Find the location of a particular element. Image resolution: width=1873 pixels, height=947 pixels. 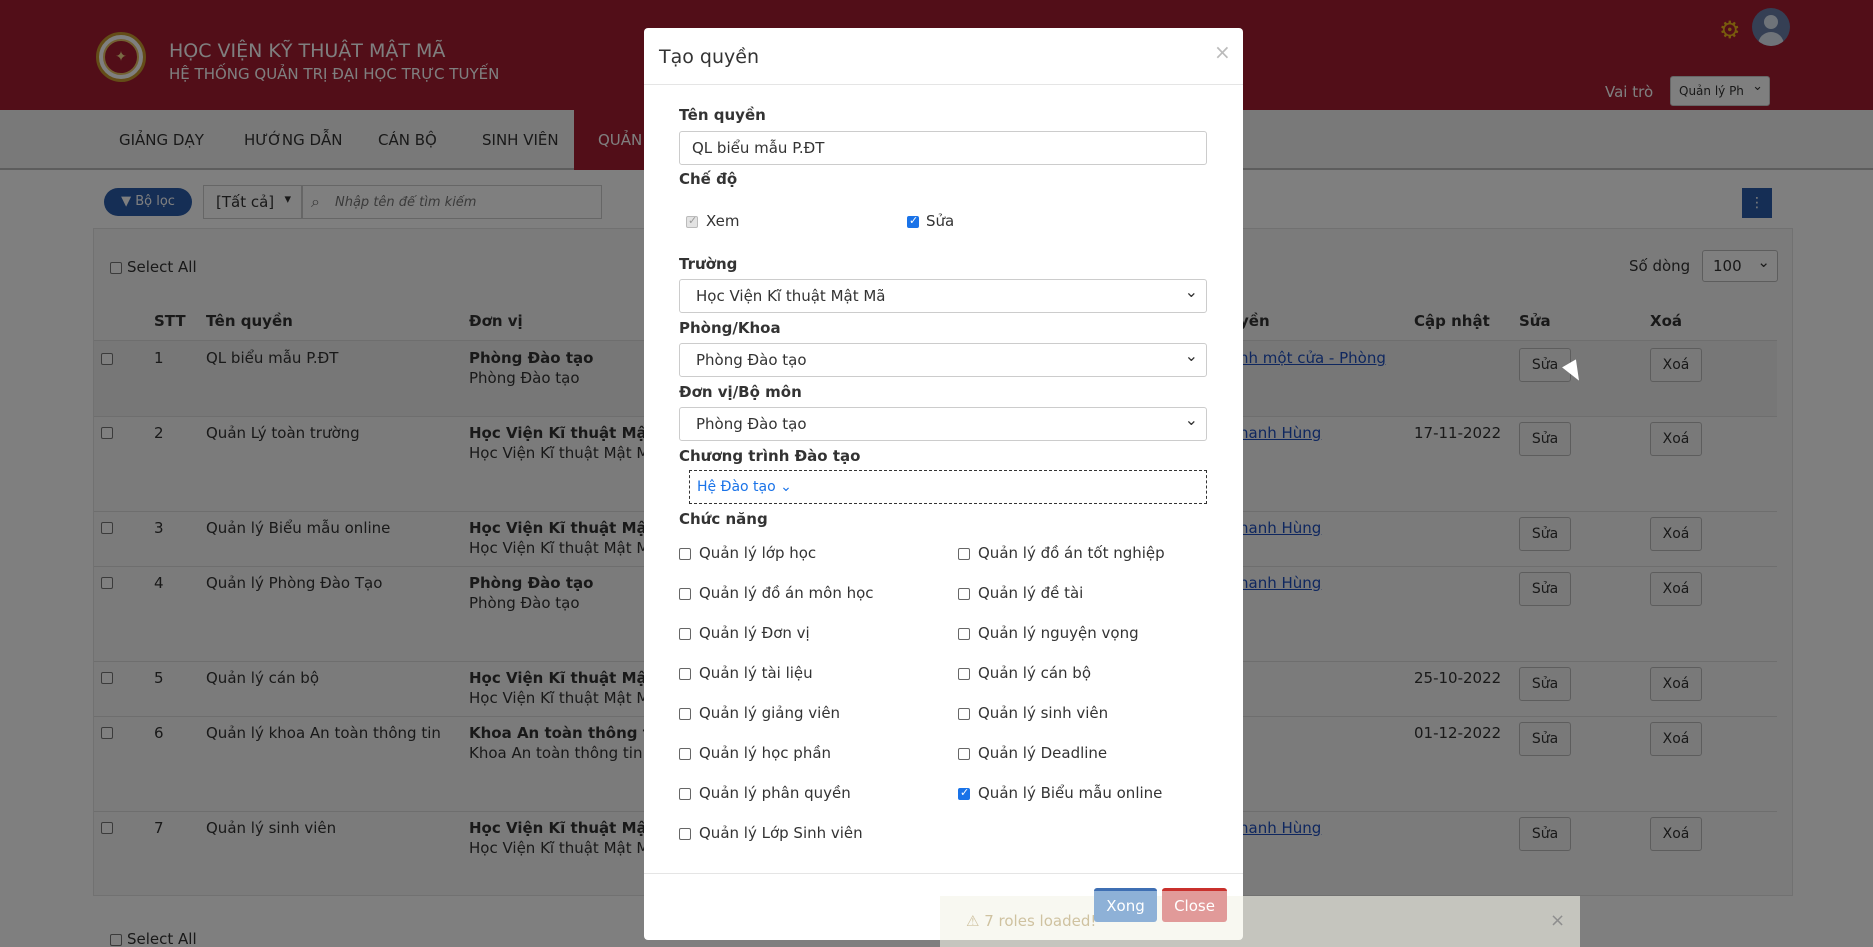

function-label: Quản lý học phần is located at coordinates (765, 753).